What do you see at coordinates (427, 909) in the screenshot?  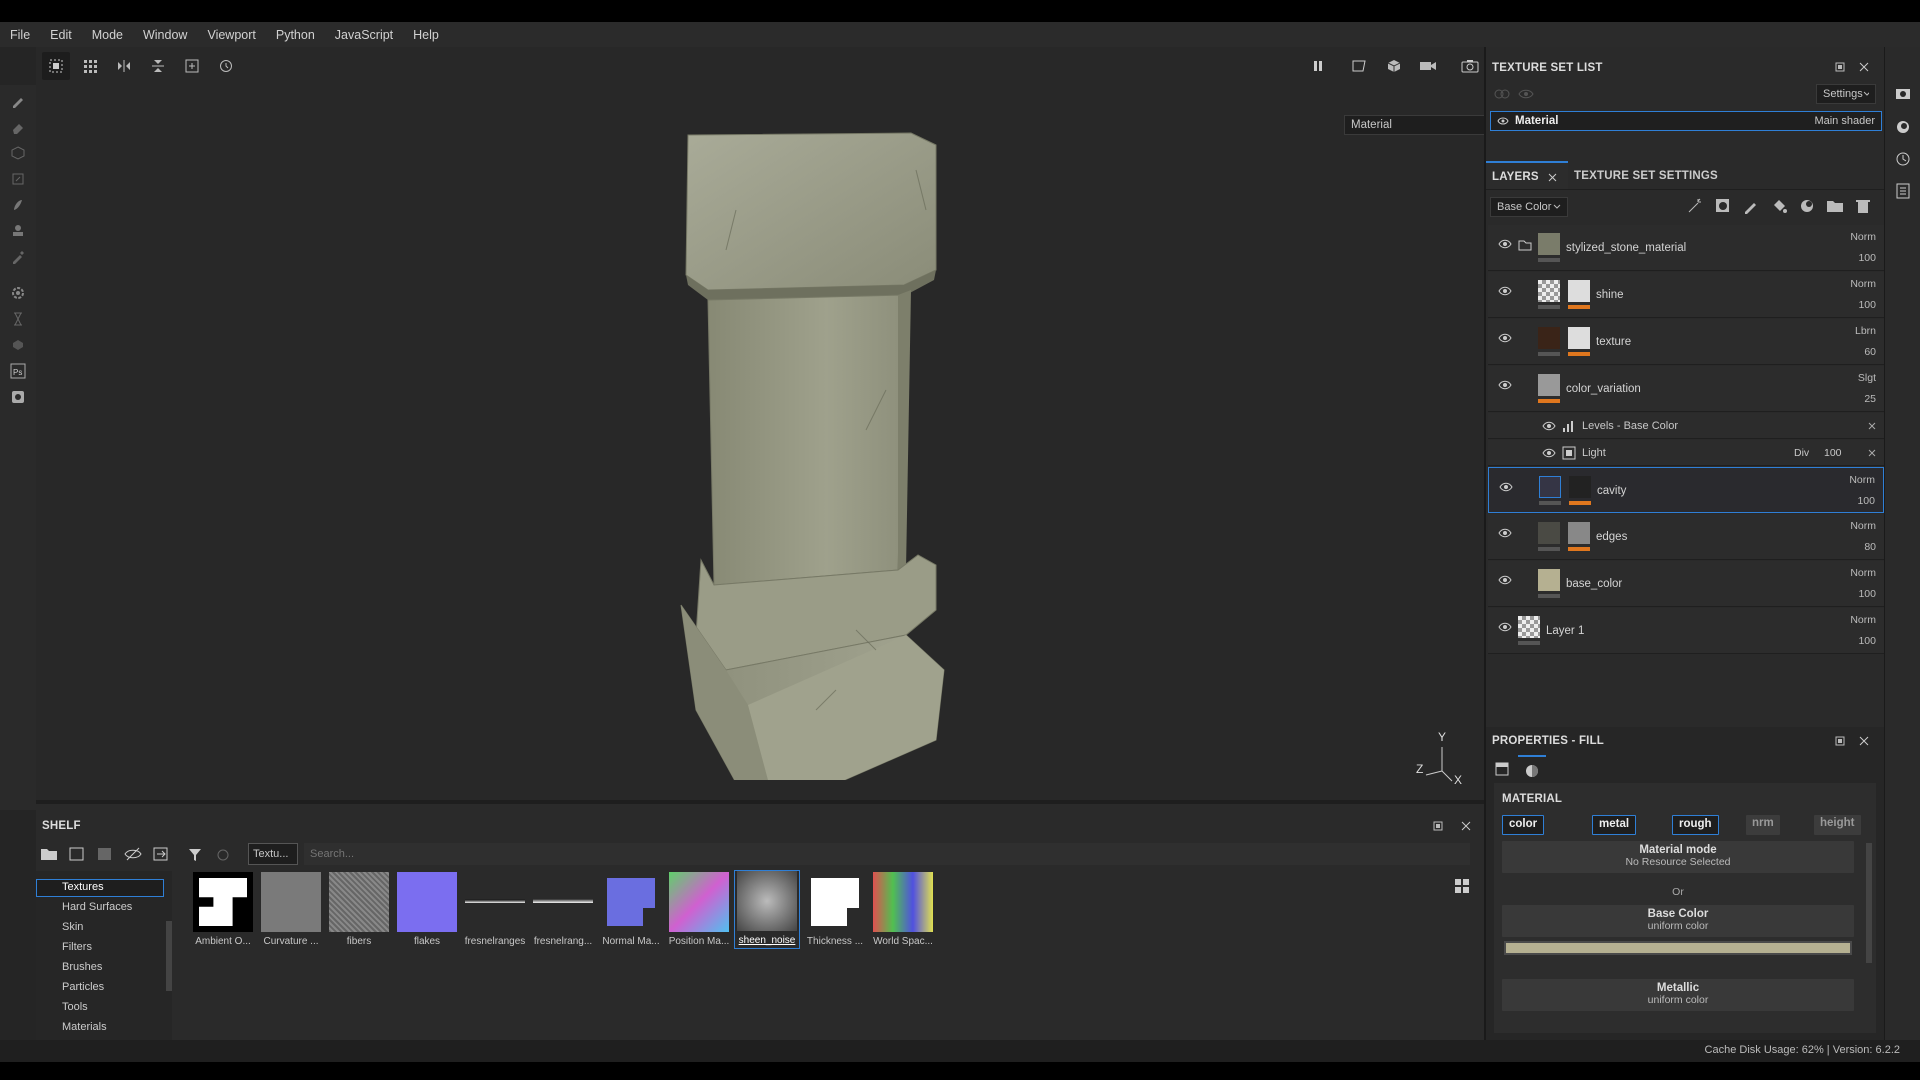 I see `shelf-item: flakes` at bounding box center [427, 909].